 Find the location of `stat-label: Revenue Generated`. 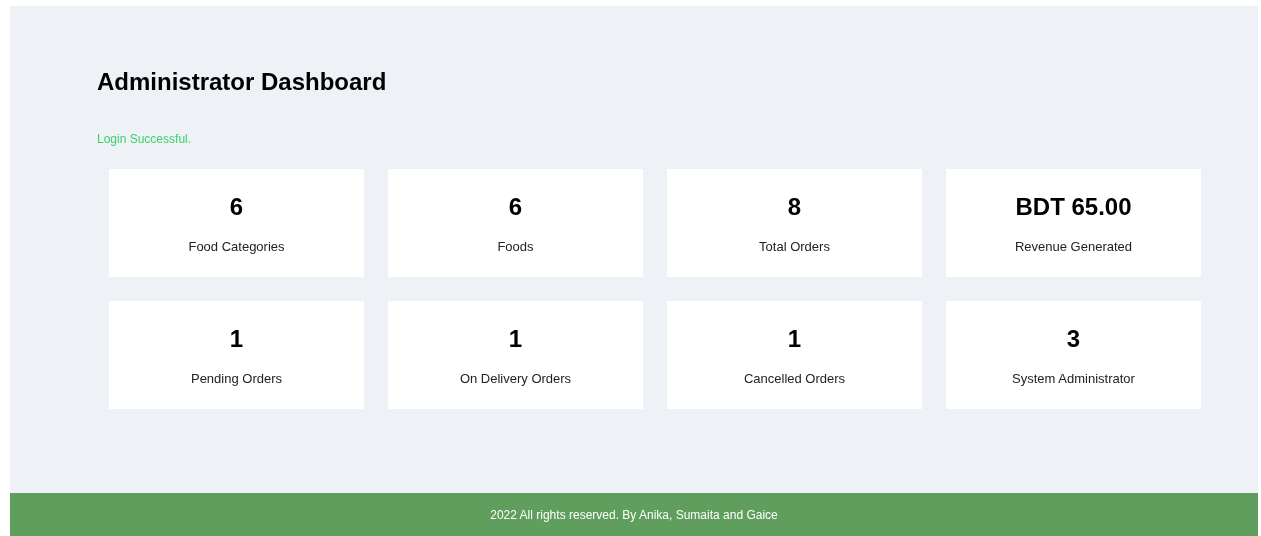

stat-label: Revenue Generated is located at coordinates (1073, 246).